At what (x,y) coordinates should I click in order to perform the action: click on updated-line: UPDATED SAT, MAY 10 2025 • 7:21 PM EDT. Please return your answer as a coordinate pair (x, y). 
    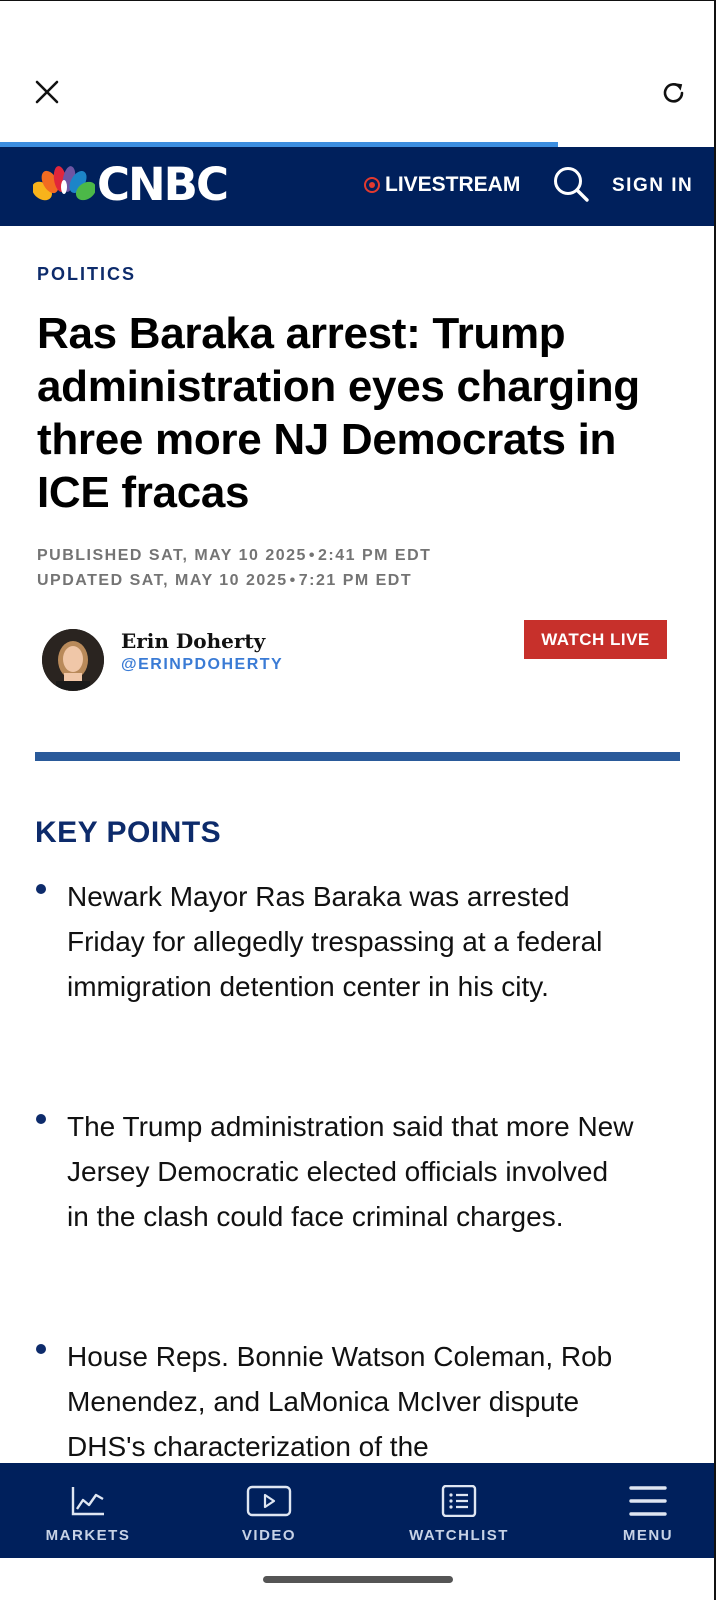
    Looking at the image, I should click on (234, 580).